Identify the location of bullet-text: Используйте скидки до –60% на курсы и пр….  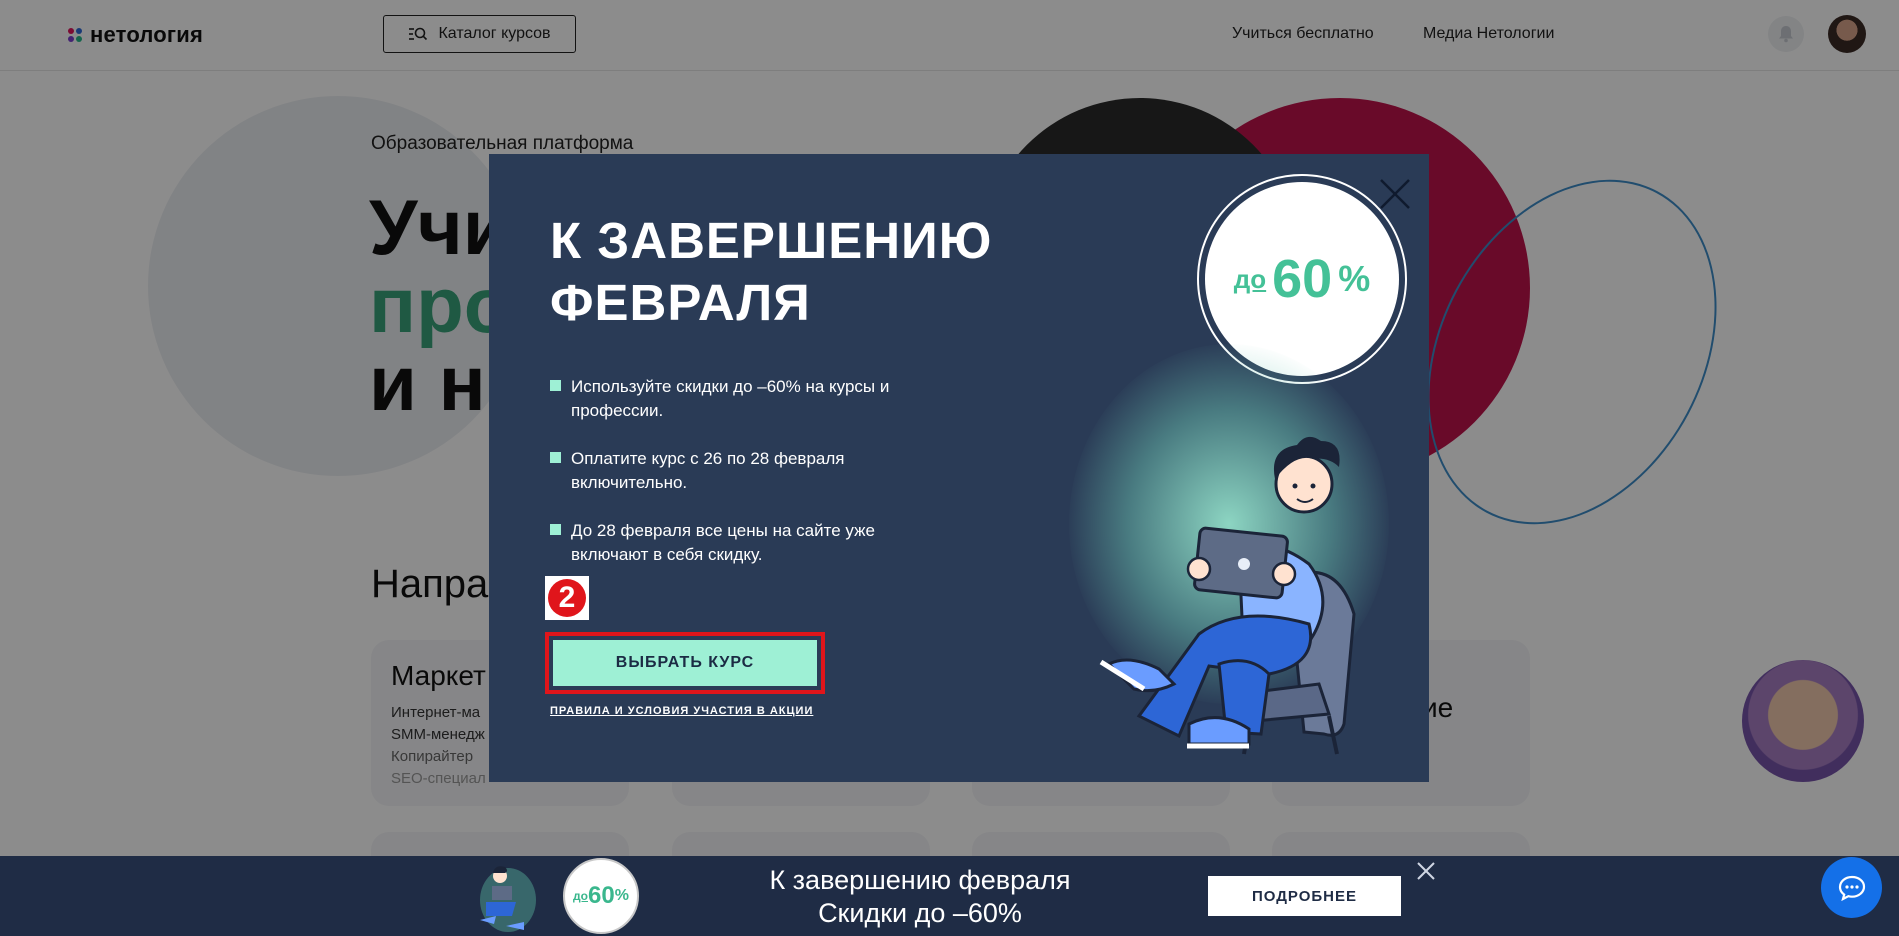
(730, 399).